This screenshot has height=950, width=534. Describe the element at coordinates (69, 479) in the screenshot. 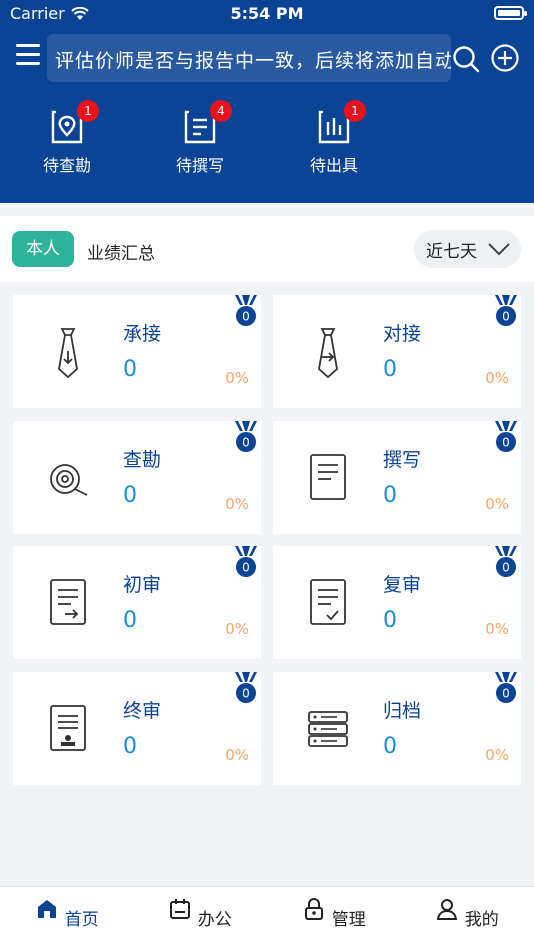

I see `magnifier-icon` at that location.